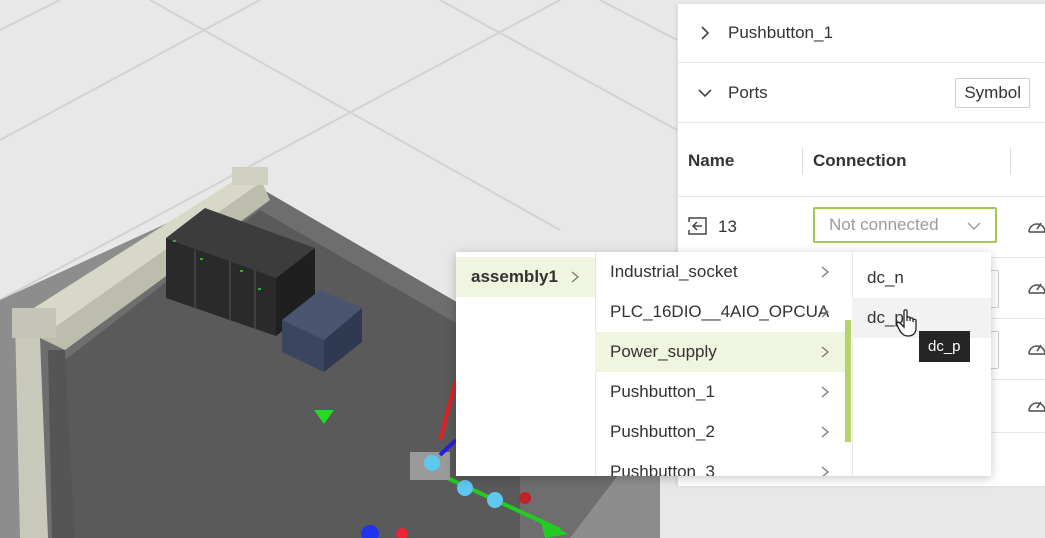  Describe the element at coordinates (884, 224) in the screenshot. I see `connection-select-placeholder: Not connected` at that location.